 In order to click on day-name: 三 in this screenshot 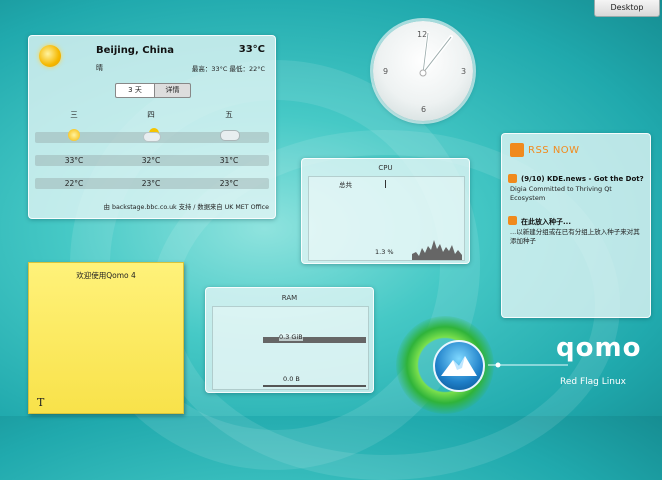, I will do `click(74, 114)`.